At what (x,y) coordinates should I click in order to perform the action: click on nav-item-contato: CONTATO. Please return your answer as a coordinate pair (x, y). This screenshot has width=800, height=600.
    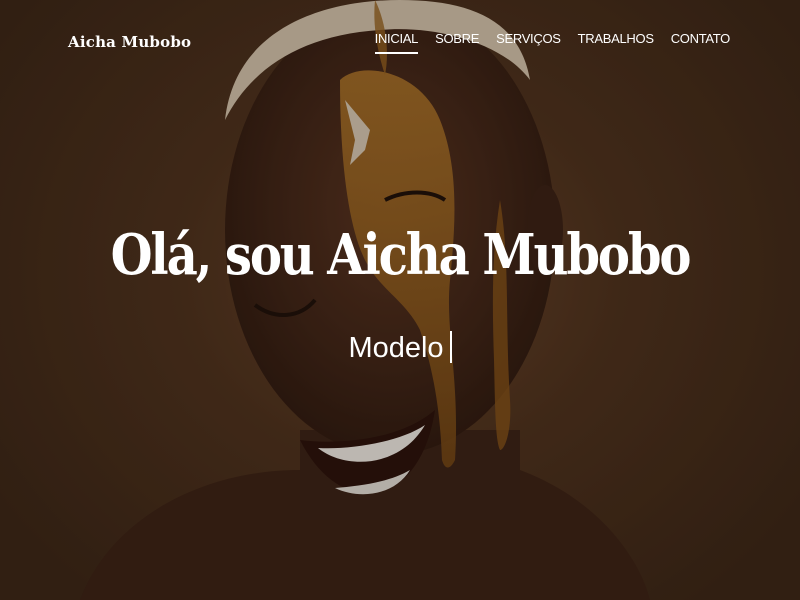
    Looking at the image, I should click on (701, 42).